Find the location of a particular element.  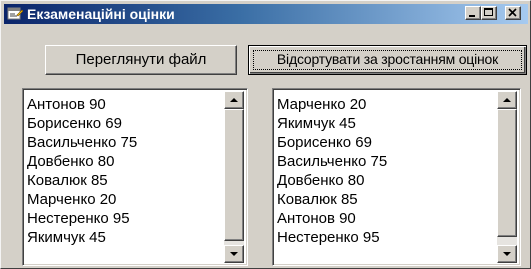

sort-ascending-button: Відсортувати за зростанням оцінок is located at coordinates (387, 60).